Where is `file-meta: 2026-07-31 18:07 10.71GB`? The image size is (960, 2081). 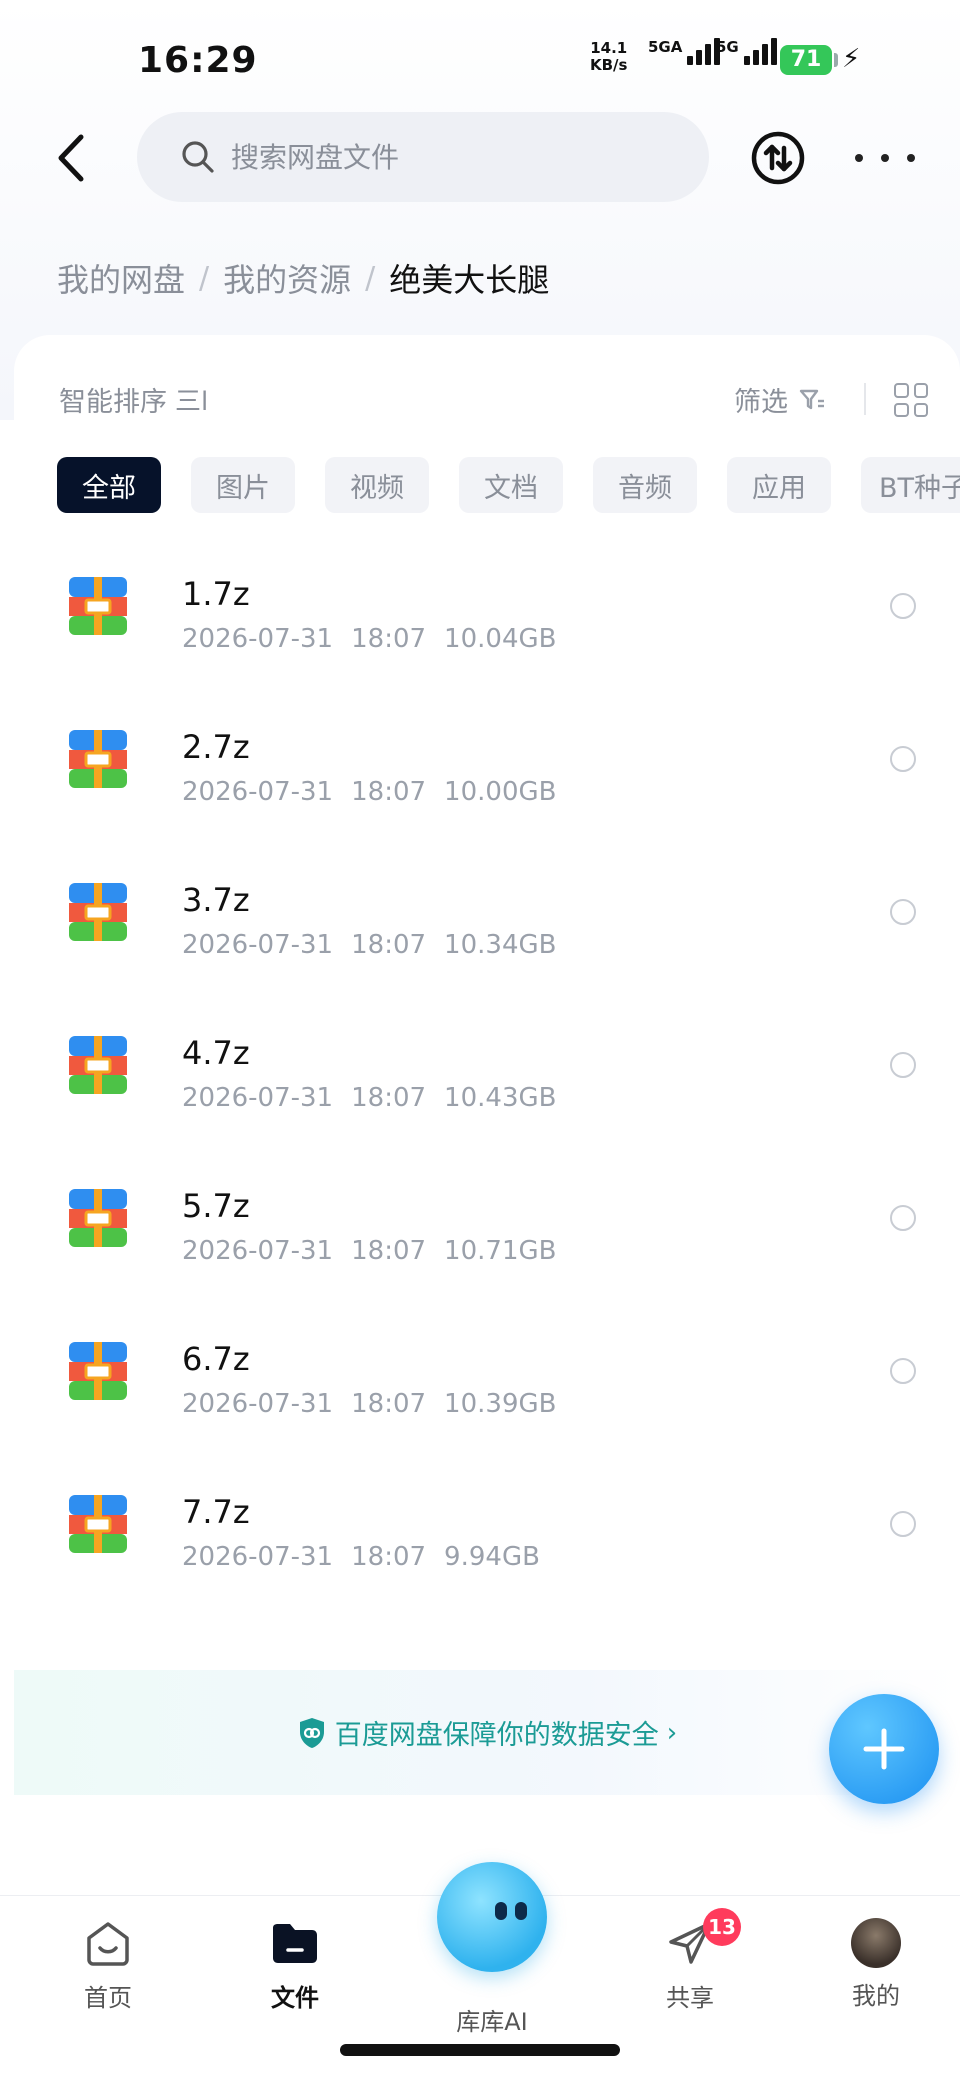 file-meta: 2026-07-31 18:07 10.71GB is located at coordinates (378, 1251).